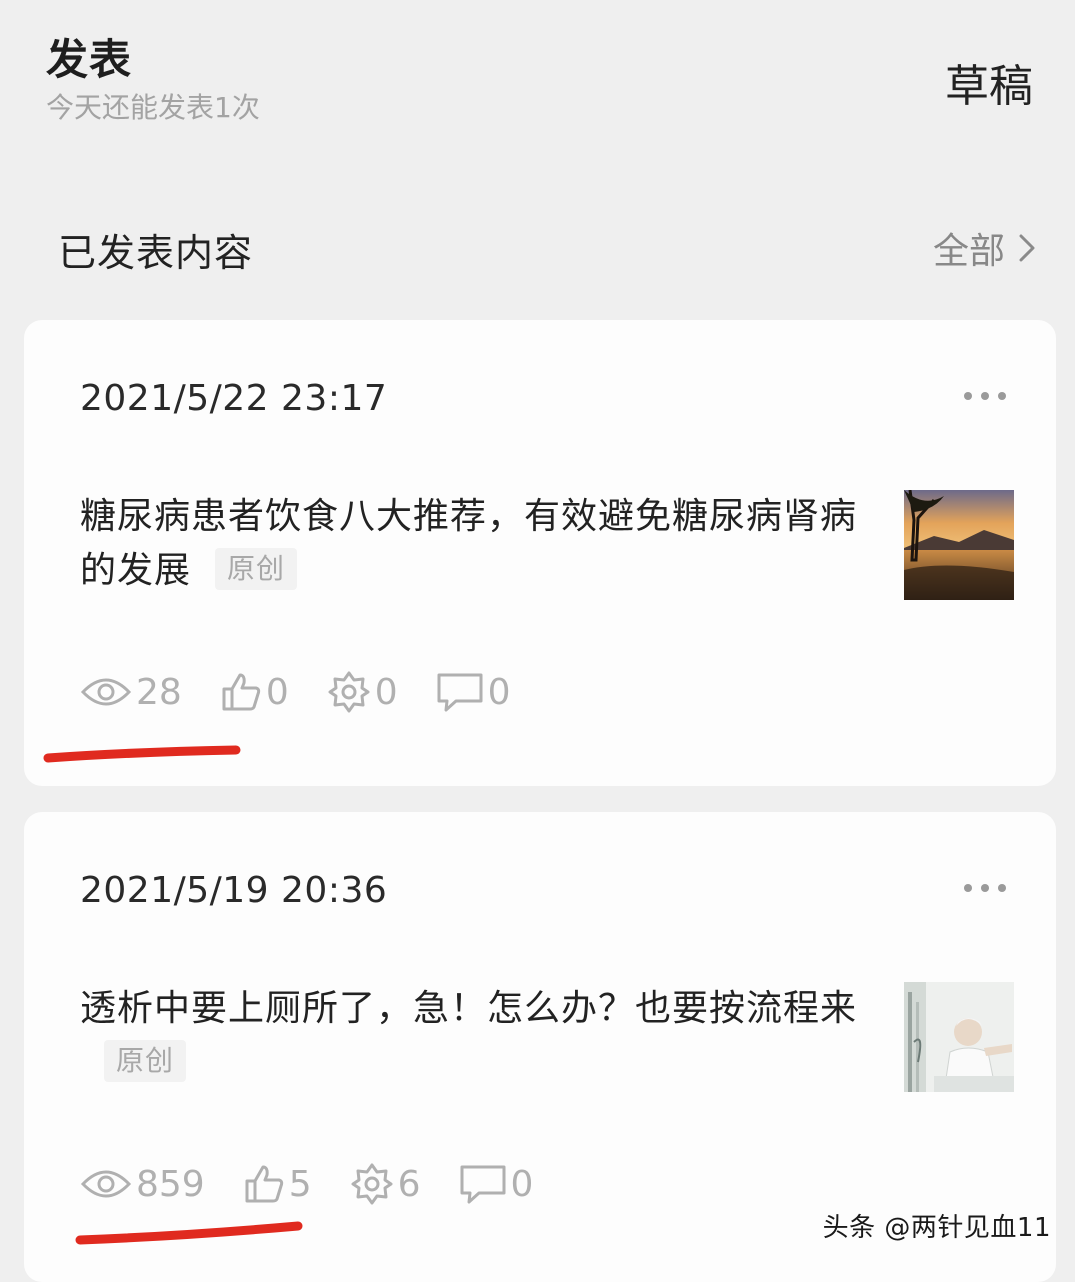  What do you see at coordinates (89, 59) in the screenshot?
I see `page-title: 发表` at bounding box center [89, 59].